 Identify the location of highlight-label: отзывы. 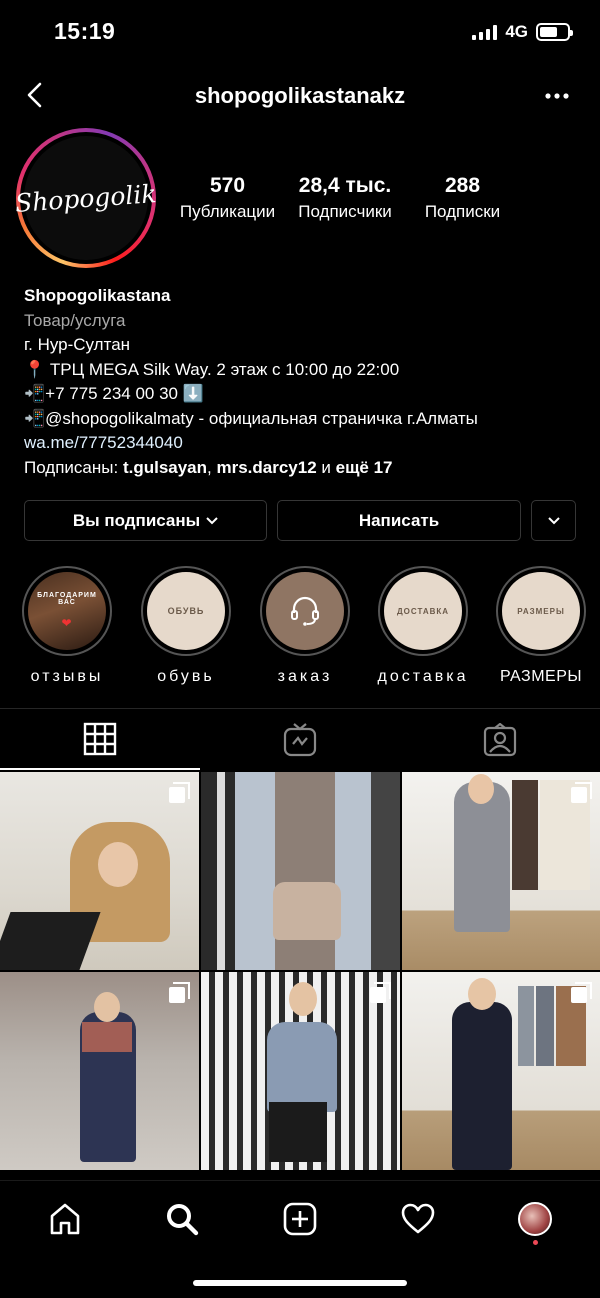
(67, 676).